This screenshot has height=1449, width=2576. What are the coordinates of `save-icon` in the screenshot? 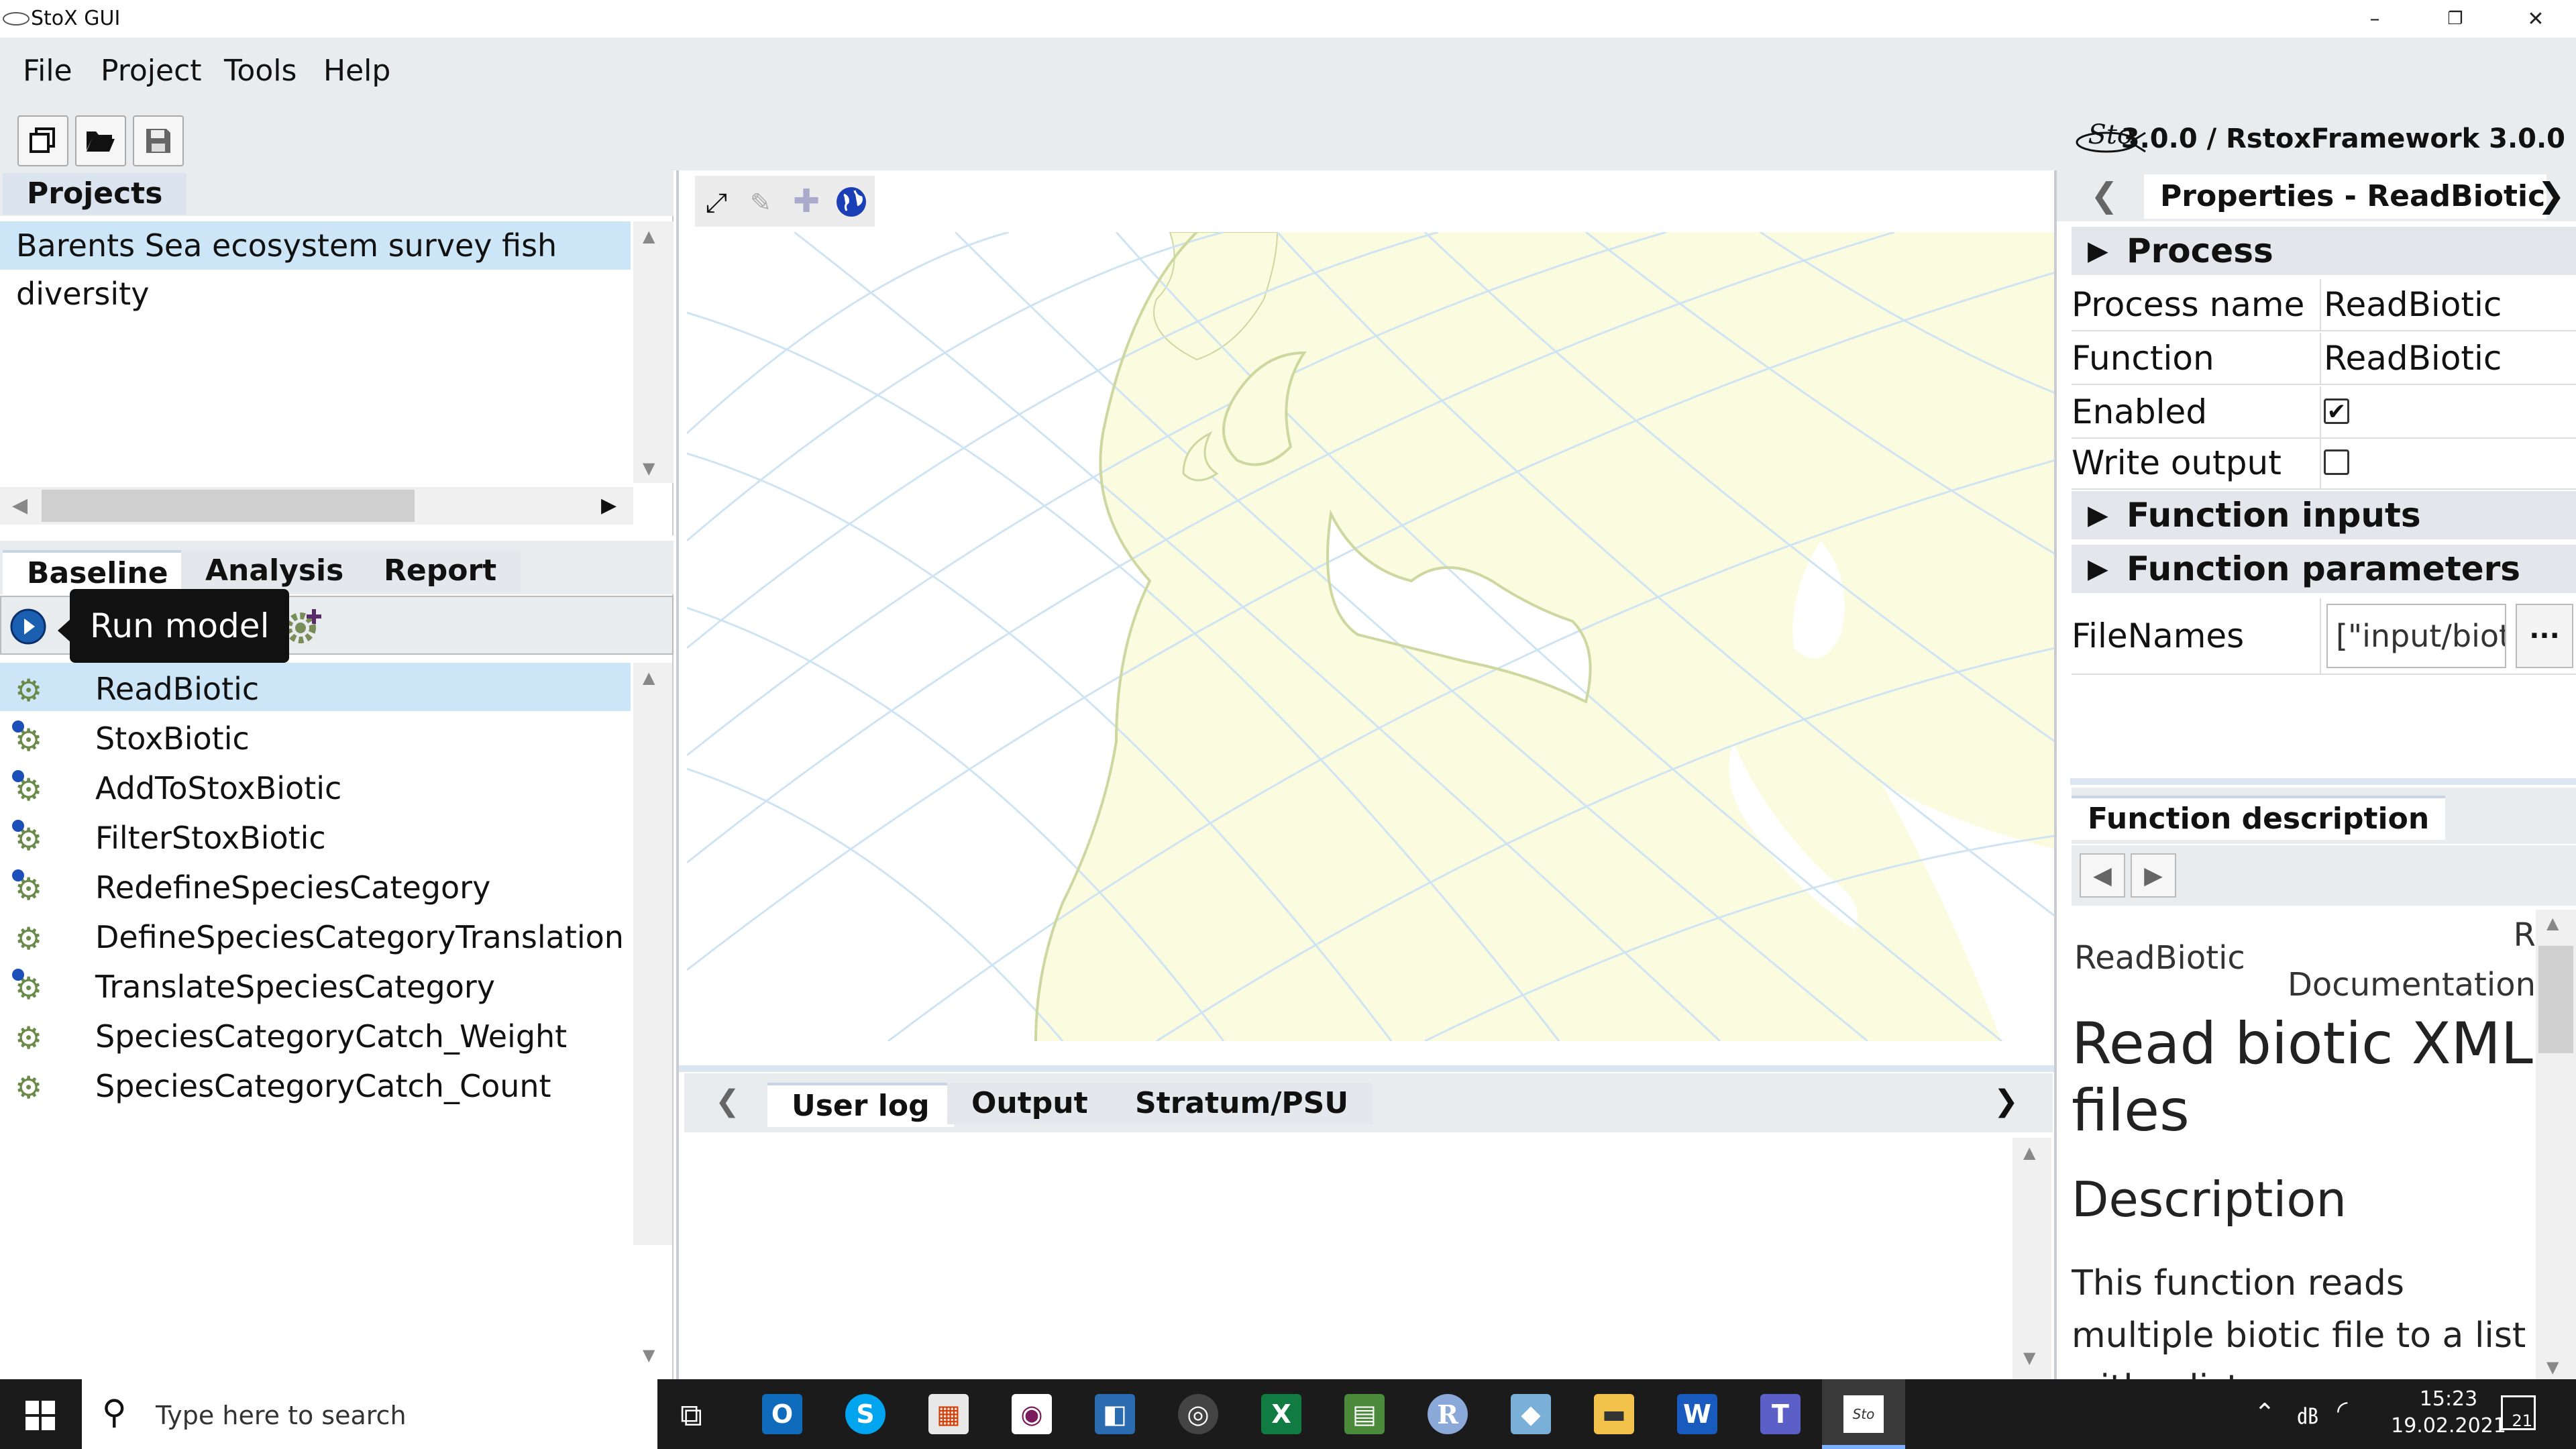 It's located at (158, 141).